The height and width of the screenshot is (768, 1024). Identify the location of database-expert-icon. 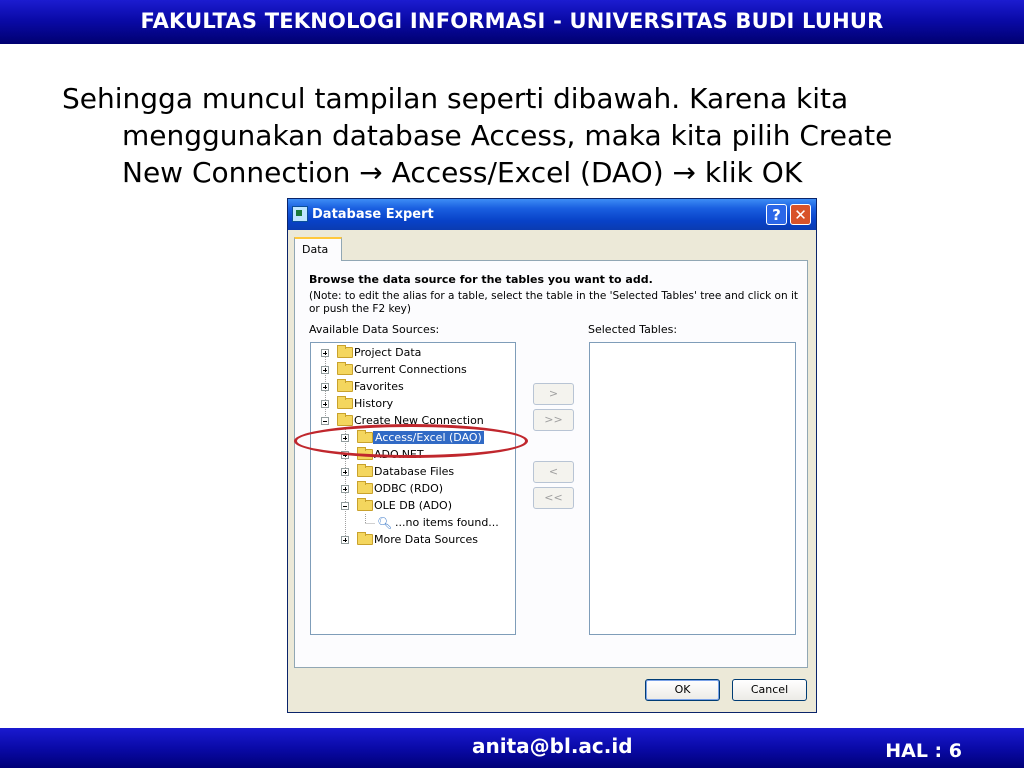
(300, 214).